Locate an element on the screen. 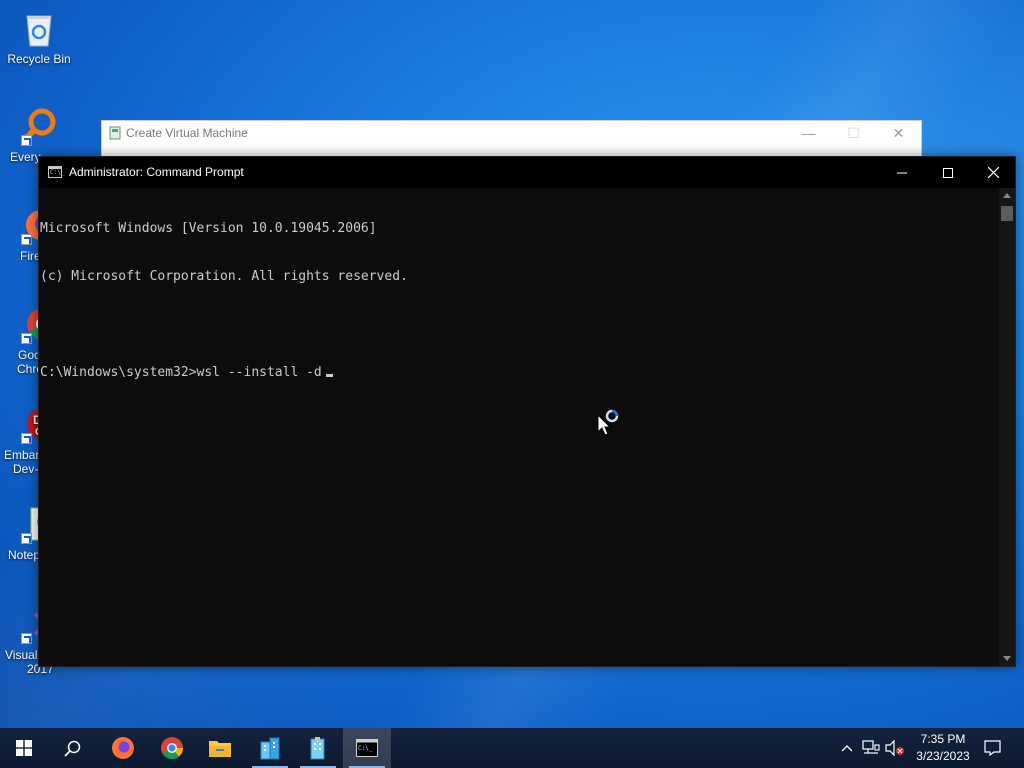 The width and height of the screenshot is (1024, 768). folder-icon is located at coordinates (220, 749).